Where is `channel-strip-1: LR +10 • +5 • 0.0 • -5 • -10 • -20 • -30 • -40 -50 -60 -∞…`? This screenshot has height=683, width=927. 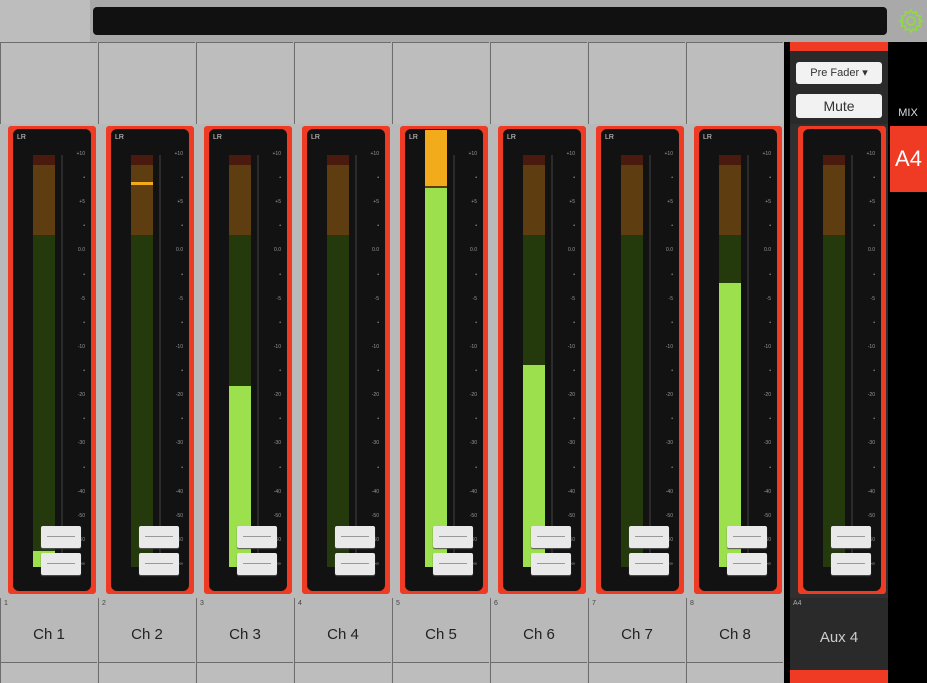
channel-strip-1: LR +10 • +5 • 0.0 • -5 • -10 • -20 • -30 • -40 -50 -60 -∞… is located at coordinates (49, 362).